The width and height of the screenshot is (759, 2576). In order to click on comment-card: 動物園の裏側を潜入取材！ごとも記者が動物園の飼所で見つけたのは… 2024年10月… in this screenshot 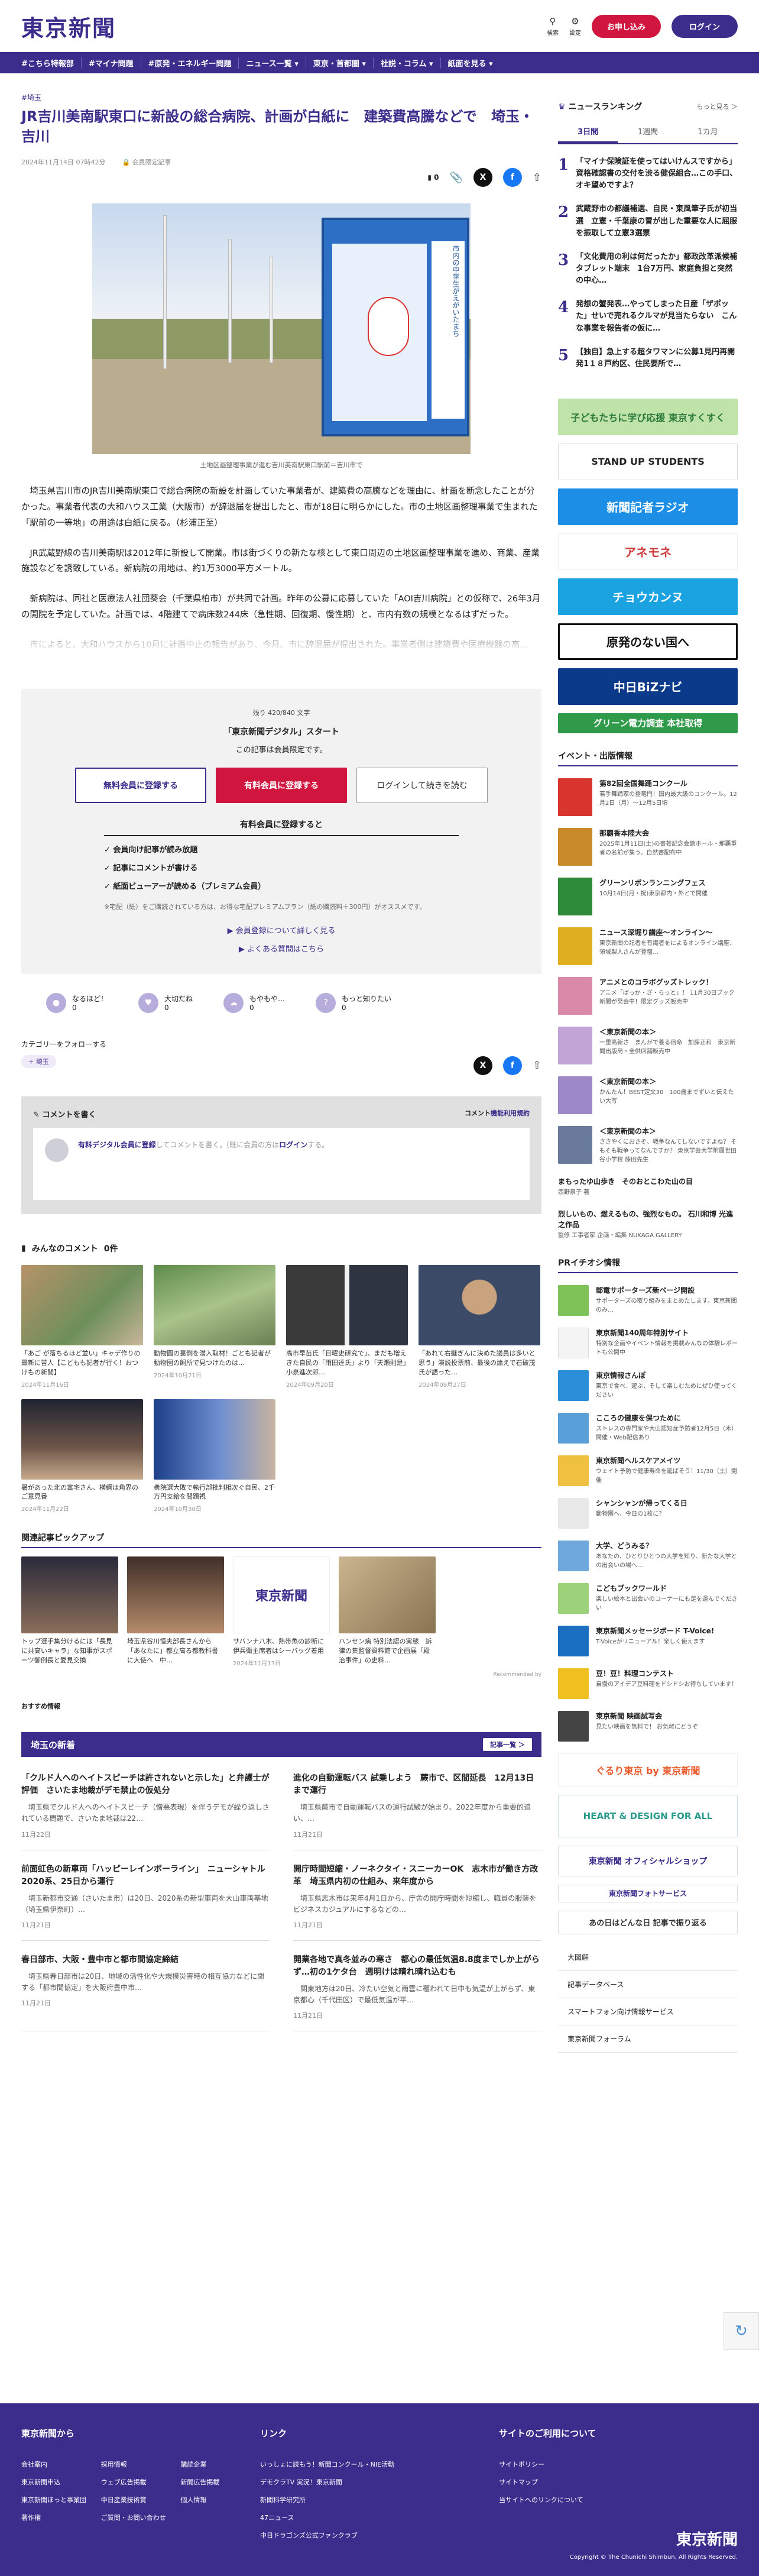, I will do `click(214, 1327)`.